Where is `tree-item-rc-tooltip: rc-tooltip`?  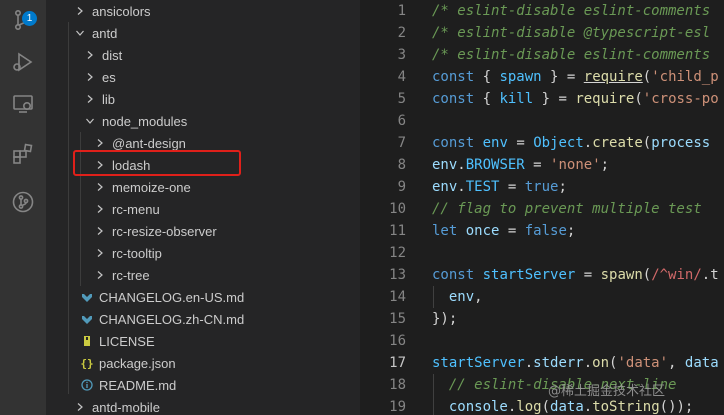
tree-item-rc-tooltip: rc-tooltip is located at coordinates (203, 253).